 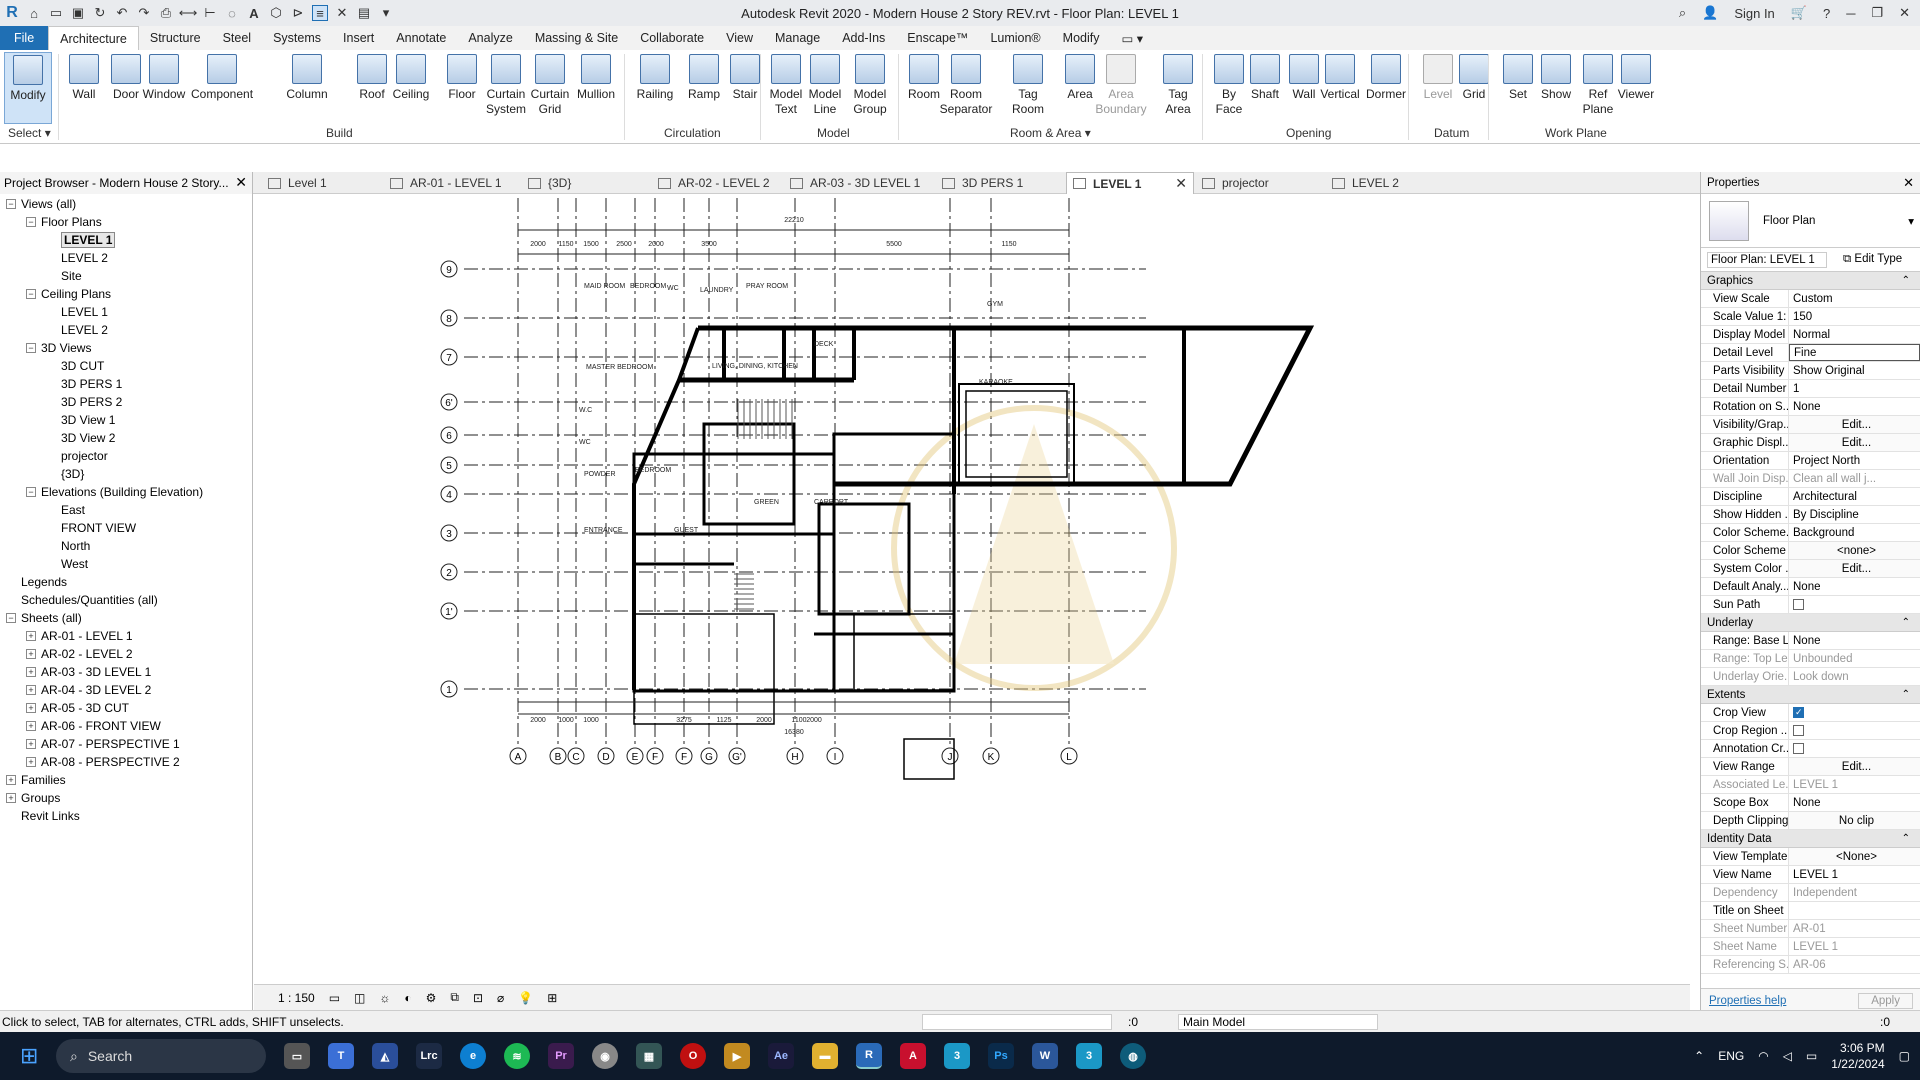 What do you see at coordinates (1857, 1056) in the screenshot?
I see `clock: 3:06 PM 1/22/2024` at bounding box center [1857, 1056].